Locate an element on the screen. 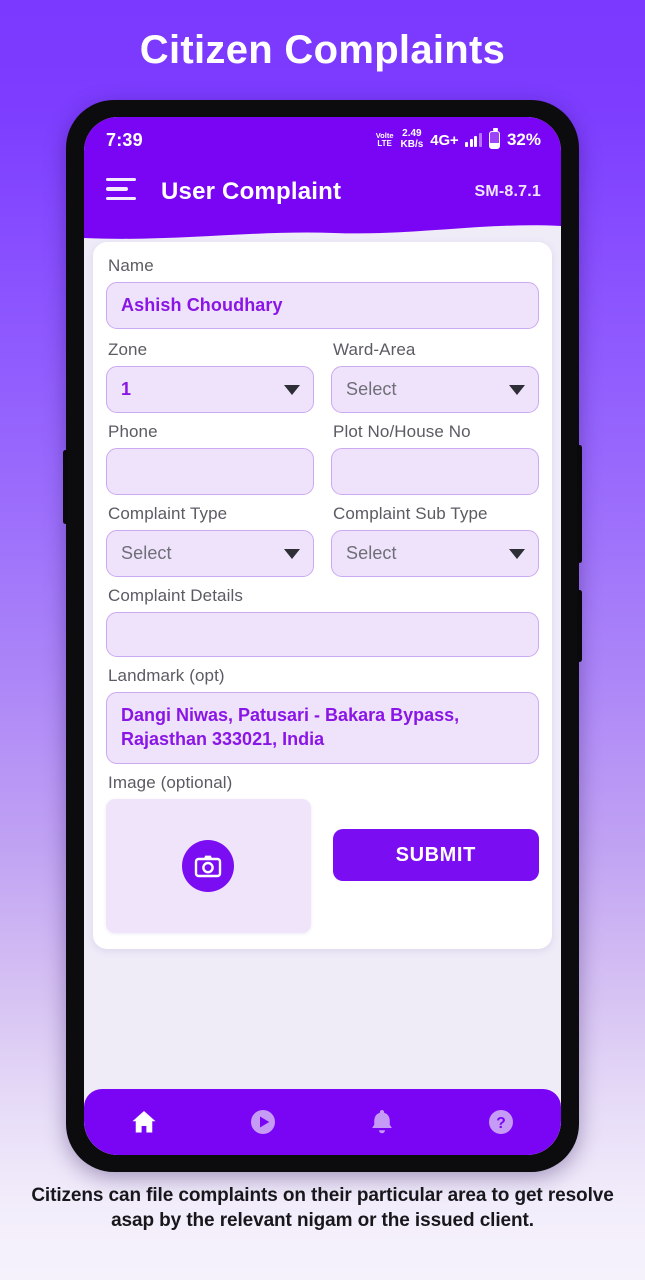  status-bar: 7:39 Volte LTE 2.49 KB/s 4G+ 32% is located at coordinates (322, 140).